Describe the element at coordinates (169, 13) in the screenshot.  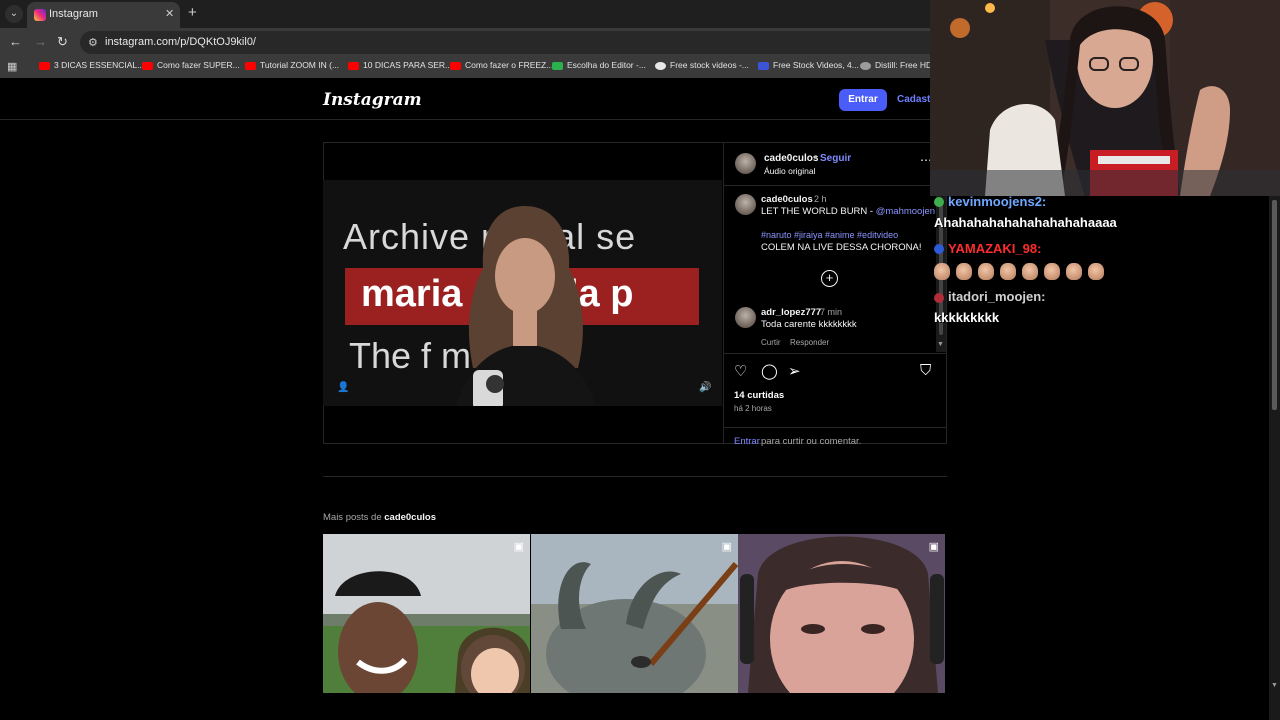
I see `tab-close-icon: ✕` at that location.